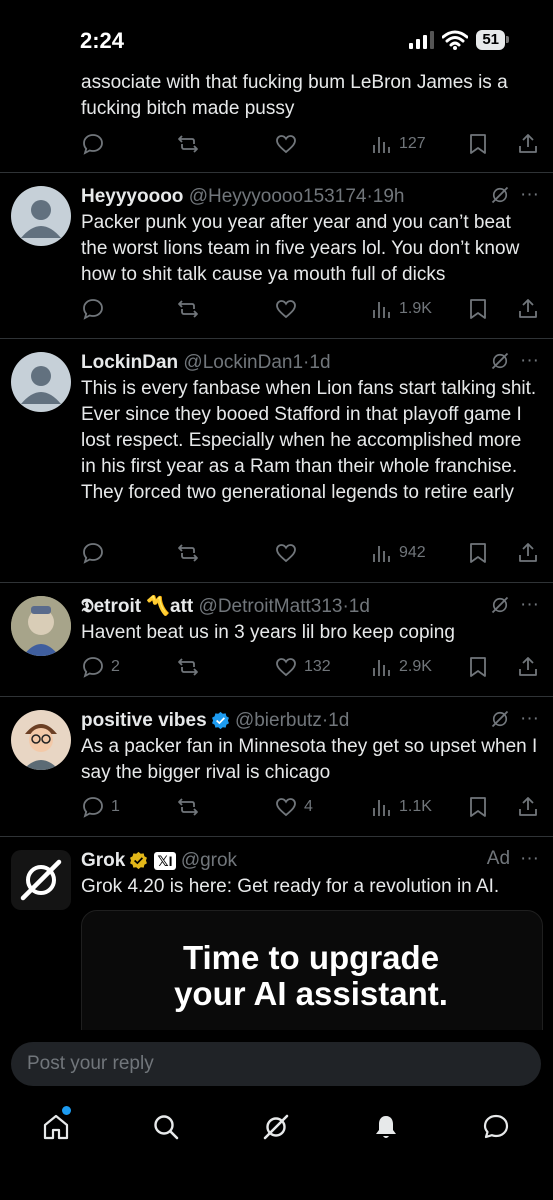 This screenshot has width=553, height=1200. Describe the element at coordinates (56, 1127) in the screenshot. I see `tab-home` at that location.